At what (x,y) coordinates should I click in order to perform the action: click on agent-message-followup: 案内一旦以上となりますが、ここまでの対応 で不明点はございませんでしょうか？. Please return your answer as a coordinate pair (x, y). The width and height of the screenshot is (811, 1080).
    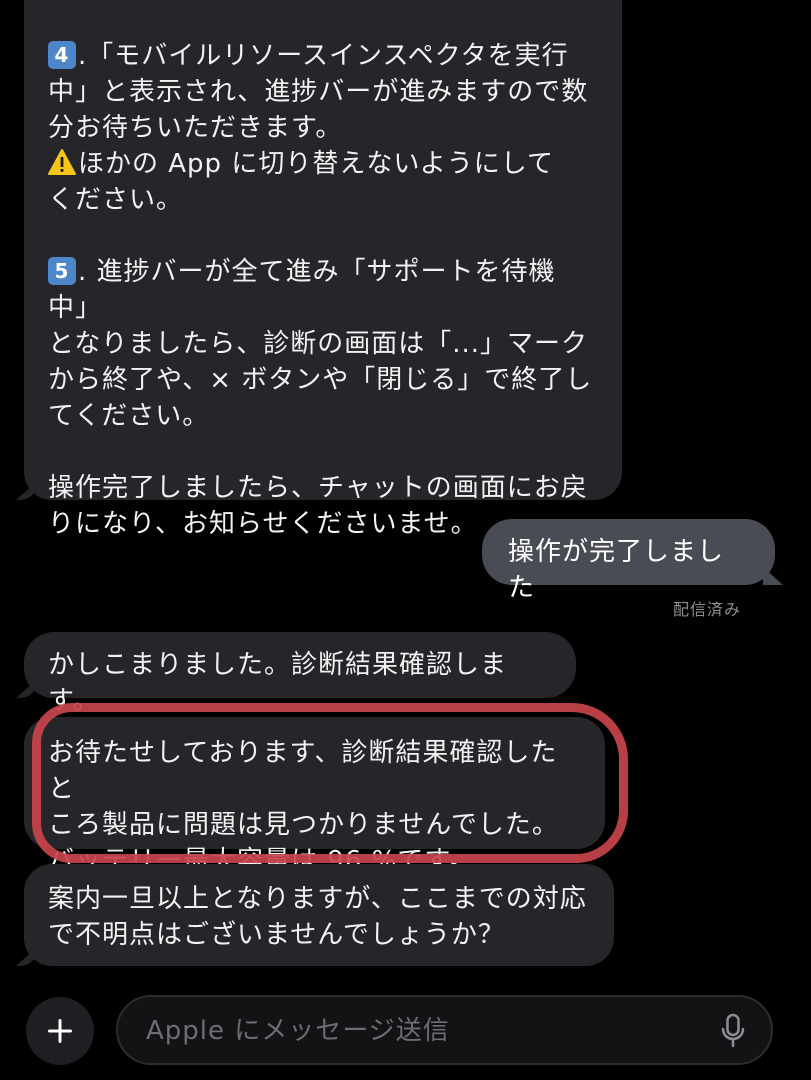
    Looking at the image, I should click on (319, 915).